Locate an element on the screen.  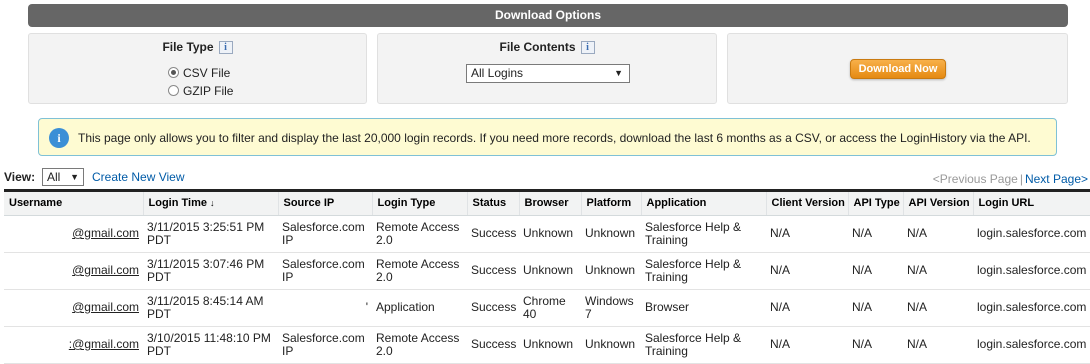
login-time-cell: 3/11/2015 3:07:46 PM PDT is located at coordinates (210, 271).